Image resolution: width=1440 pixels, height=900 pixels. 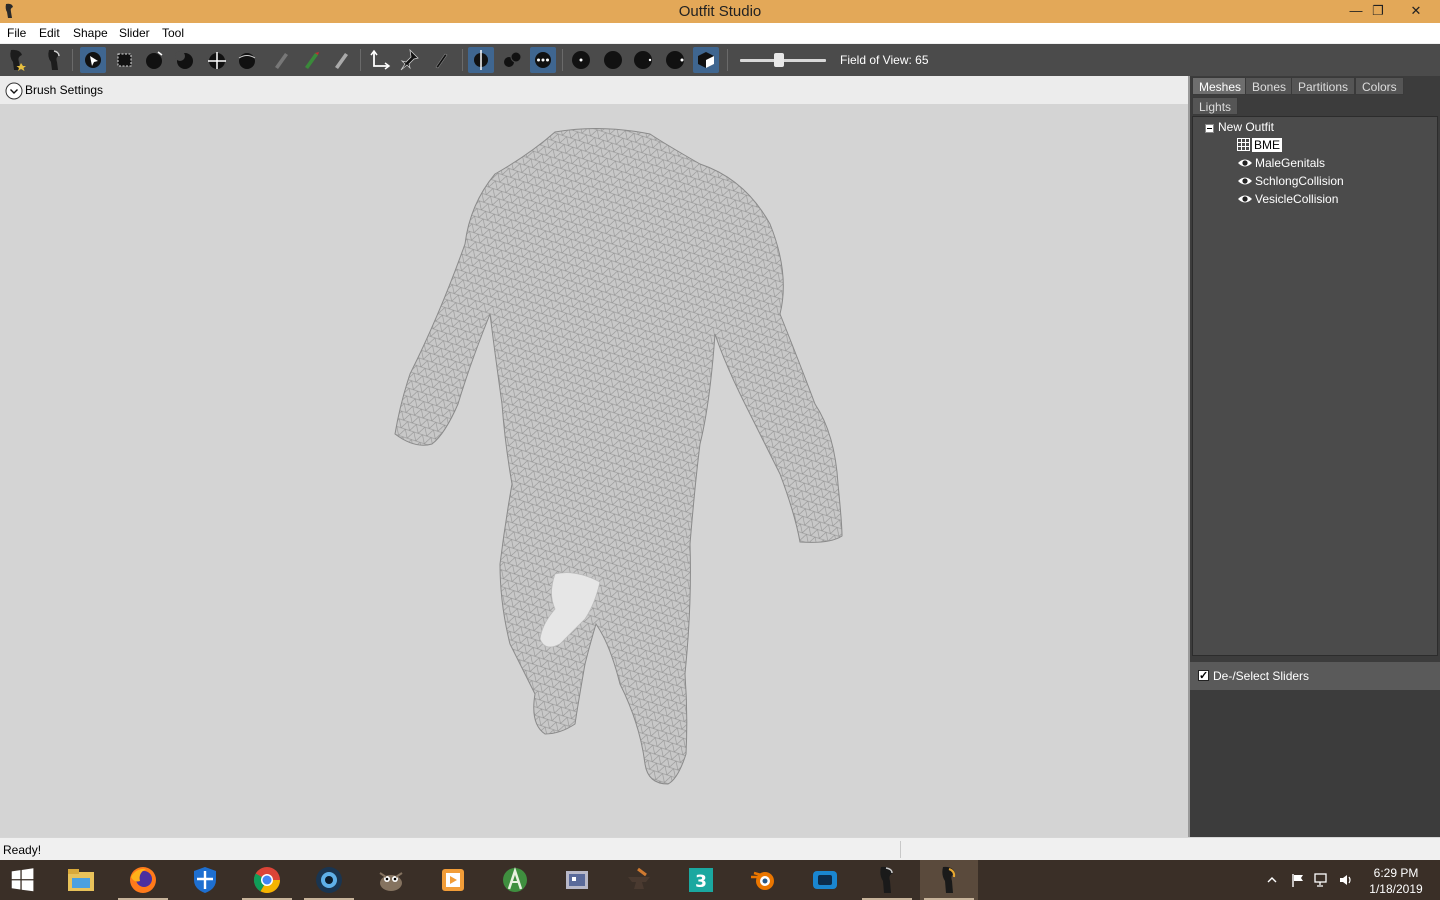 I want to click on load-reference-icon, so click(x=17, y=60).